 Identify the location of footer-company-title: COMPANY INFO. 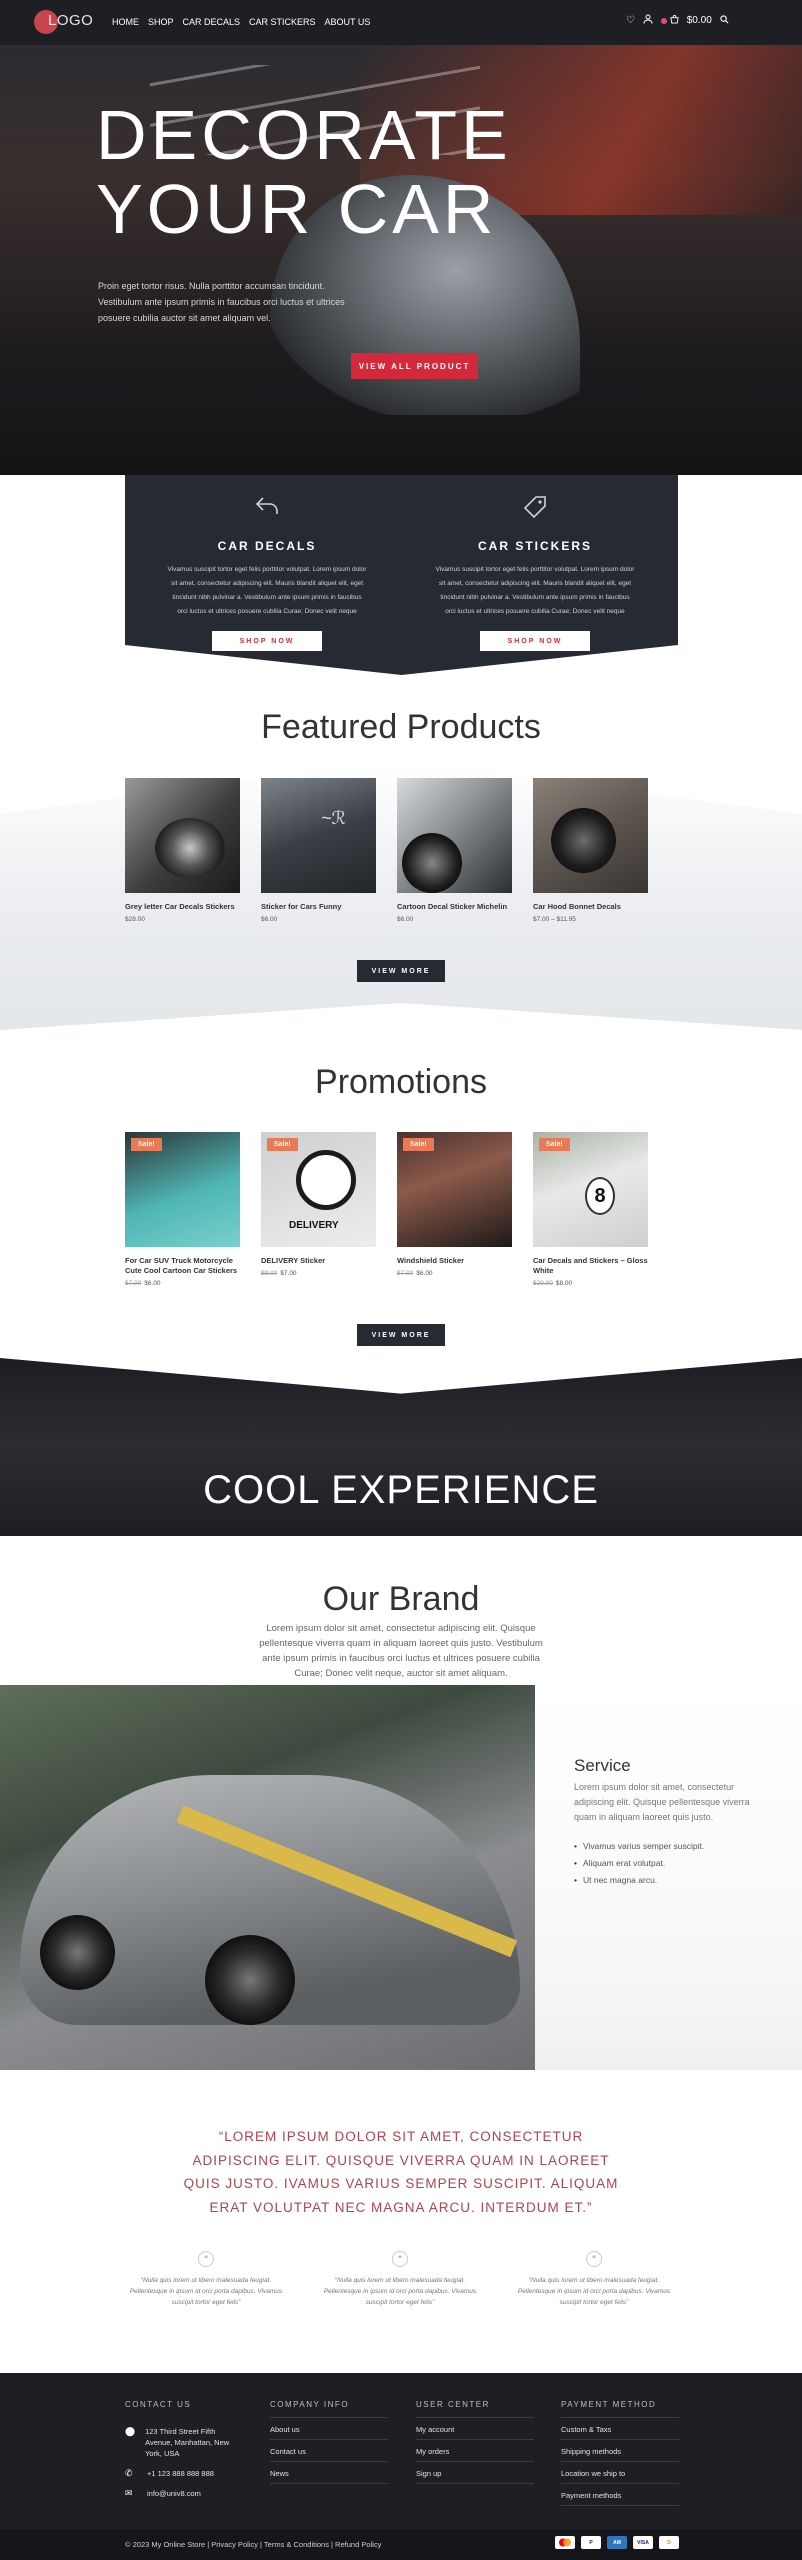
(329, 2409).